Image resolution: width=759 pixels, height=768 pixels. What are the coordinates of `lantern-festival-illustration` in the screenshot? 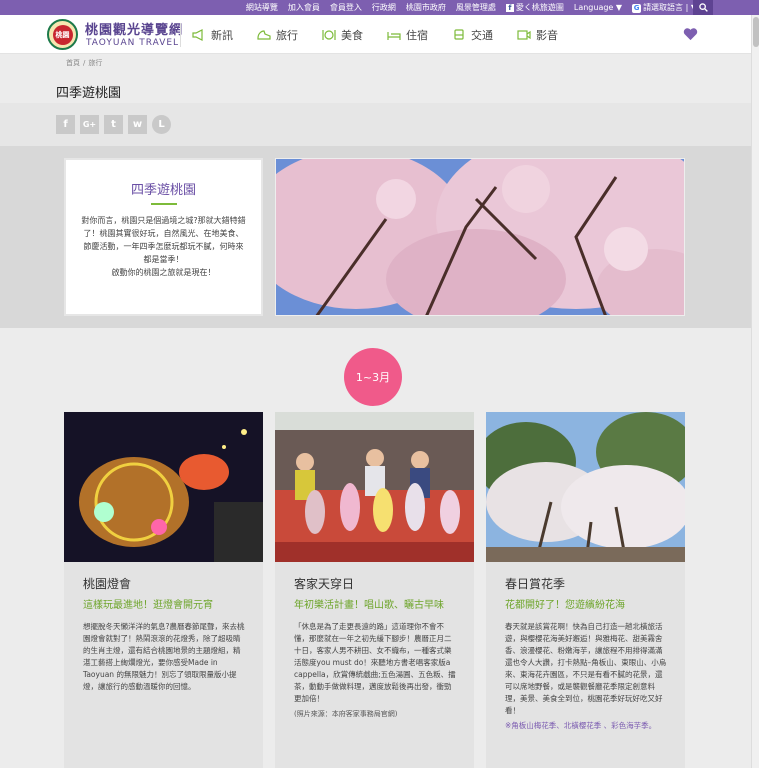 It's located at (163, 487).